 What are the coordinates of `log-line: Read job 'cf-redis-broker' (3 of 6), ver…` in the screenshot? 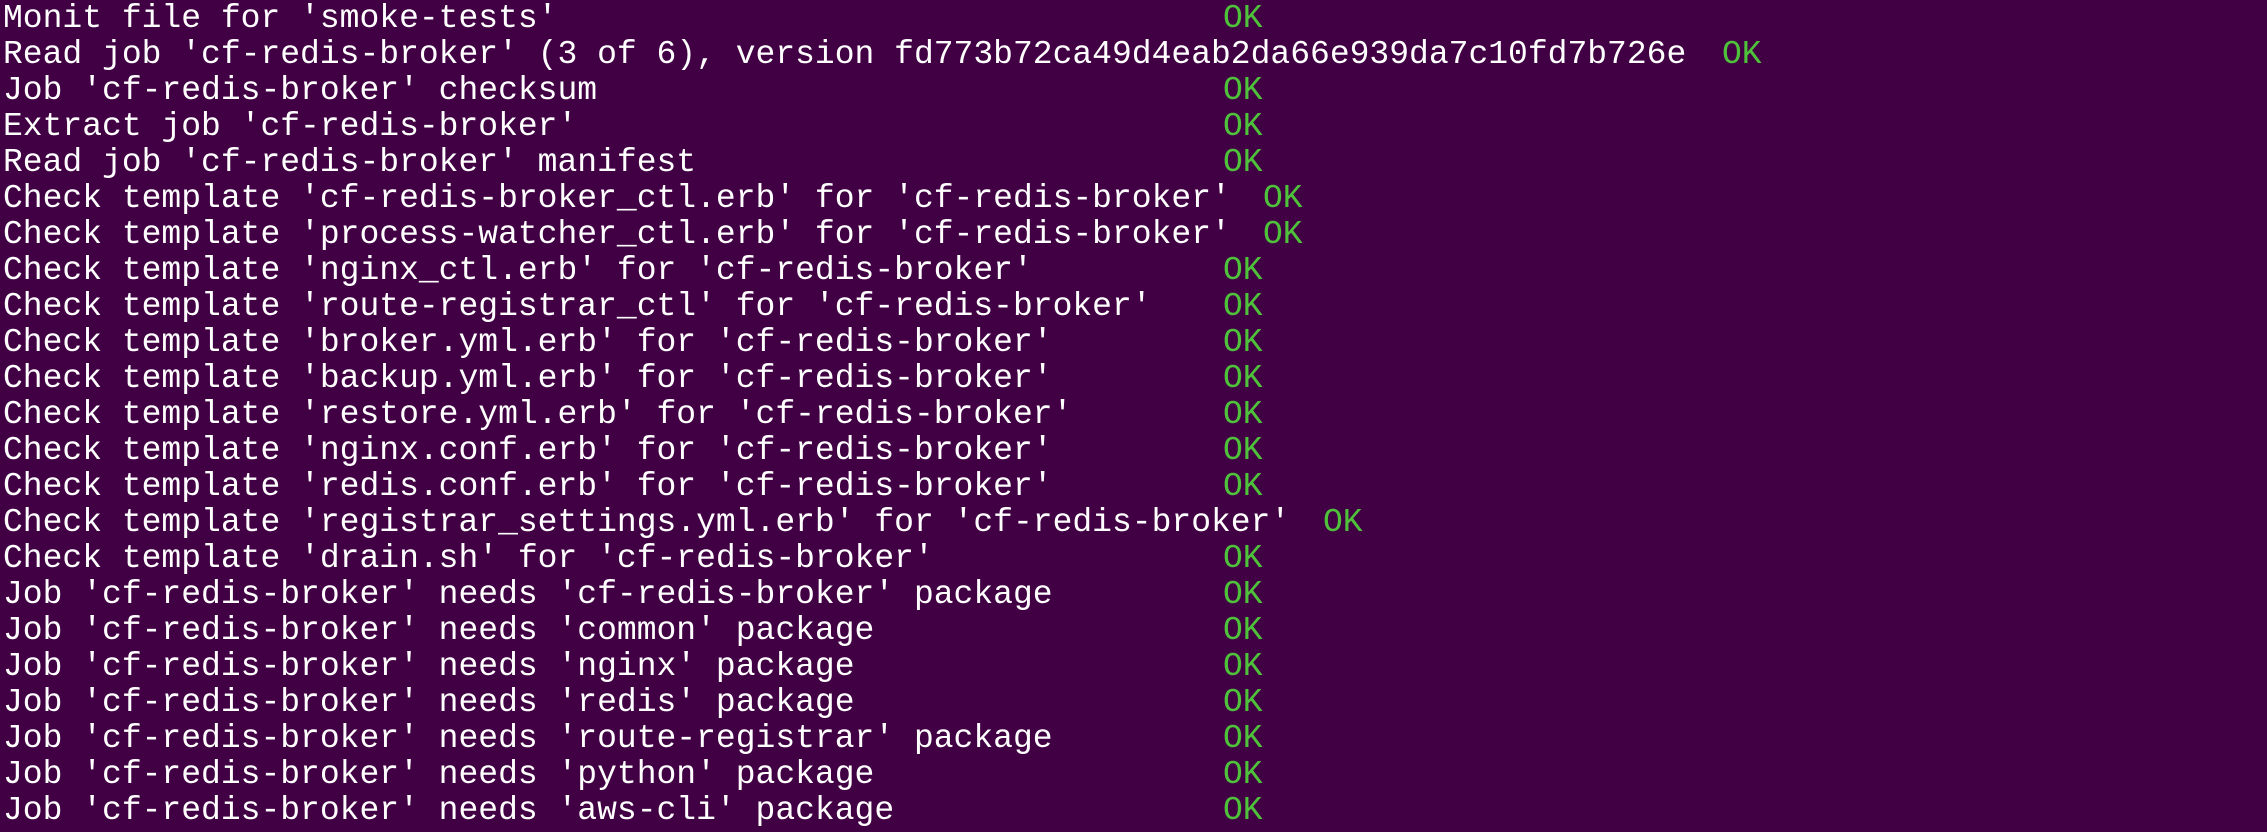 It's located at (1133, 55).